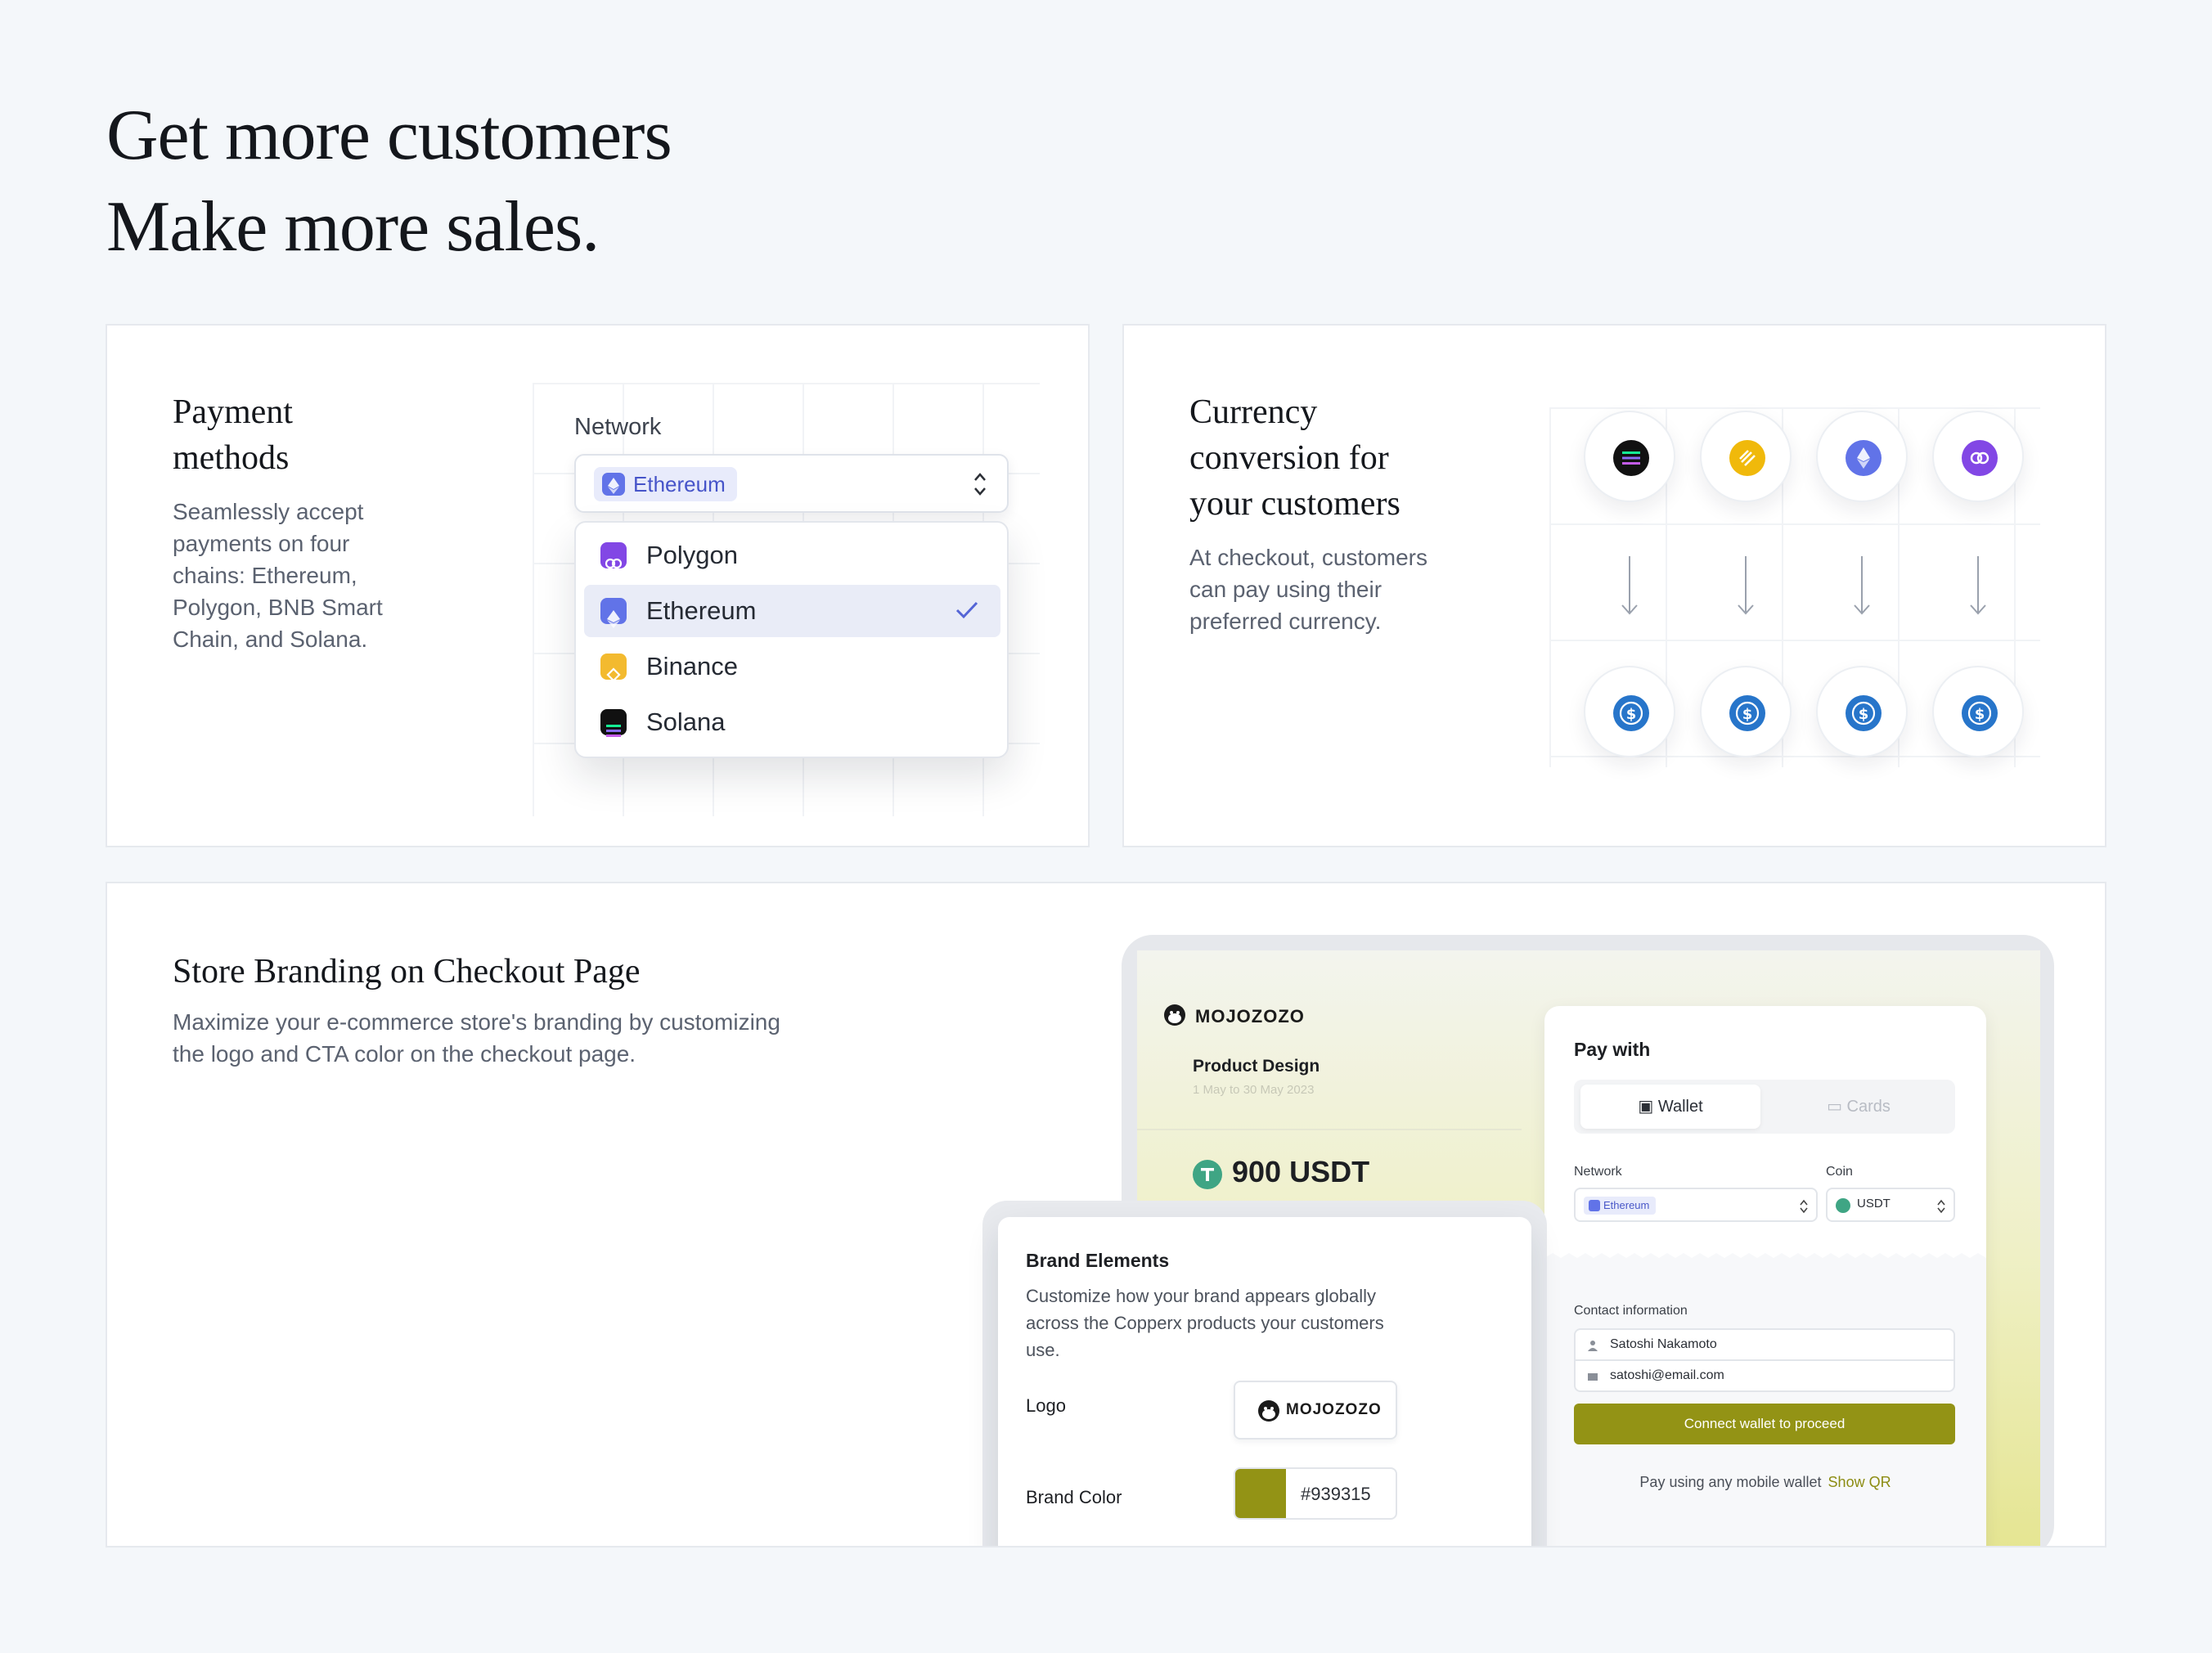 This screenshot has width=2212, height=1653. What do you see at coordinates (389, 181) in the screenshot?
I see `page-headline: Get more customers Make more sales.` at bounding box center [389, 181].